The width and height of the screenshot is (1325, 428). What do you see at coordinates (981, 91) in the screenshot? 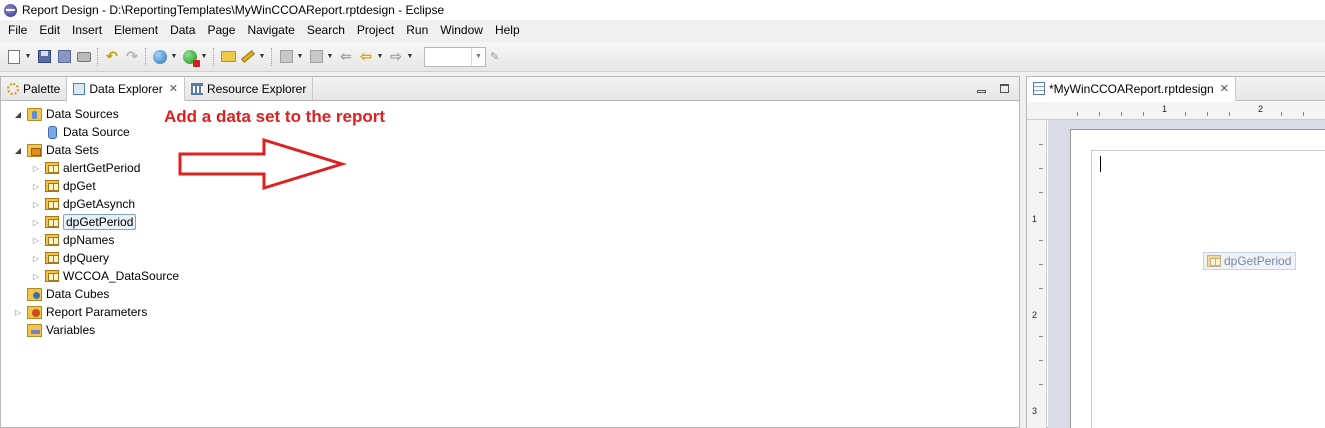
I see `minimize-icon` at bounding box center [981, 91].